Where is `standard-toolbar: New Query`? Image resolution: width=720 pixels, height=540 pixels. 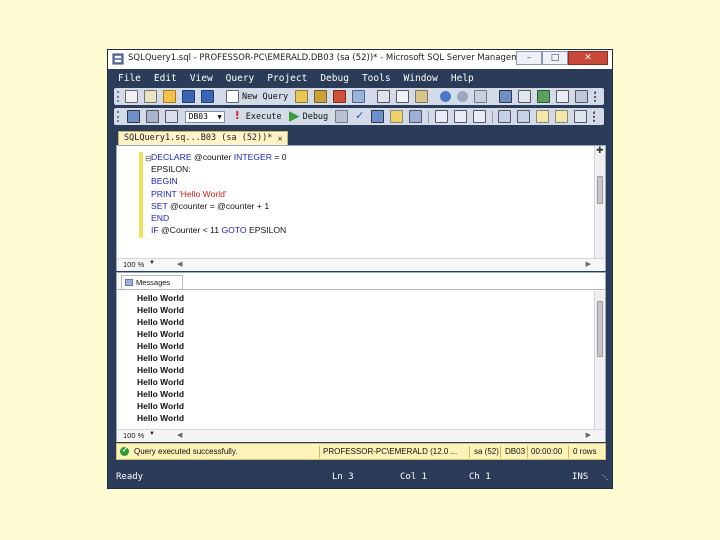 standard-toolbar: New Query is located at coordinates (359, 96).